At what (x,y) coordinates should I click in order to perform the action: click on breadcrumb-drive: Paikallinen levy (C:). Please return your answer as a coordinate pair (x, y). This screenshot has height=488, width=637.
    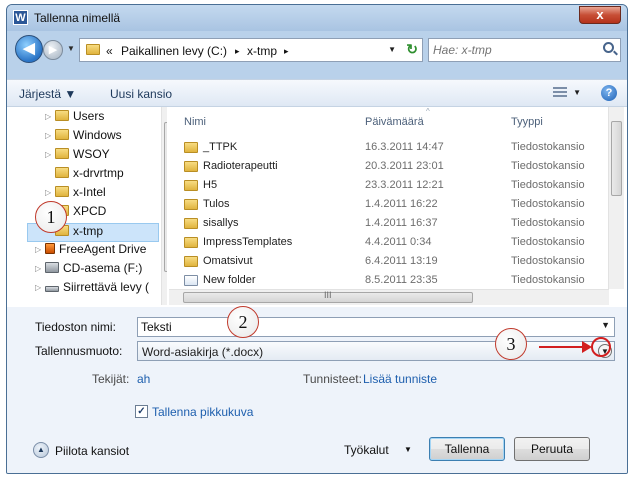
    Looking at the image, I should click on (174, 51).